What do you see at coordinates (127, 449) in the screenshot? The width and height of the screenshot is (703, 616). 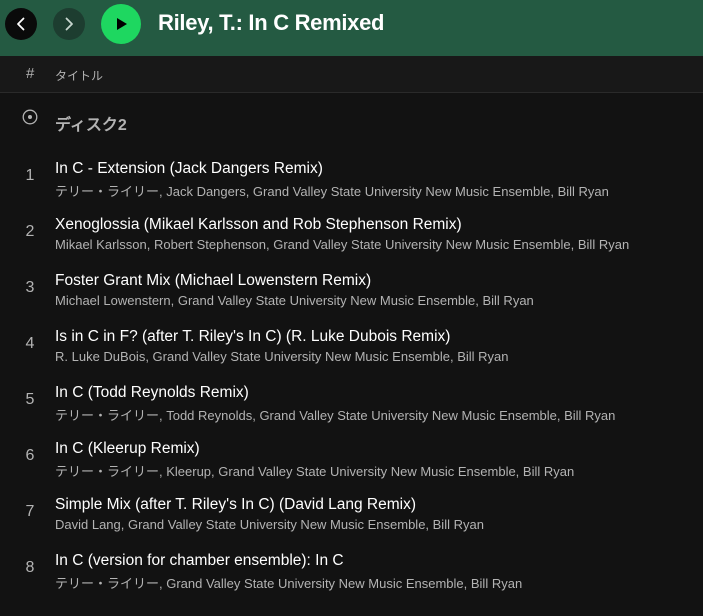 I see `track-title: In C (Kleerup Remix)` at bounding box center [127, 449].